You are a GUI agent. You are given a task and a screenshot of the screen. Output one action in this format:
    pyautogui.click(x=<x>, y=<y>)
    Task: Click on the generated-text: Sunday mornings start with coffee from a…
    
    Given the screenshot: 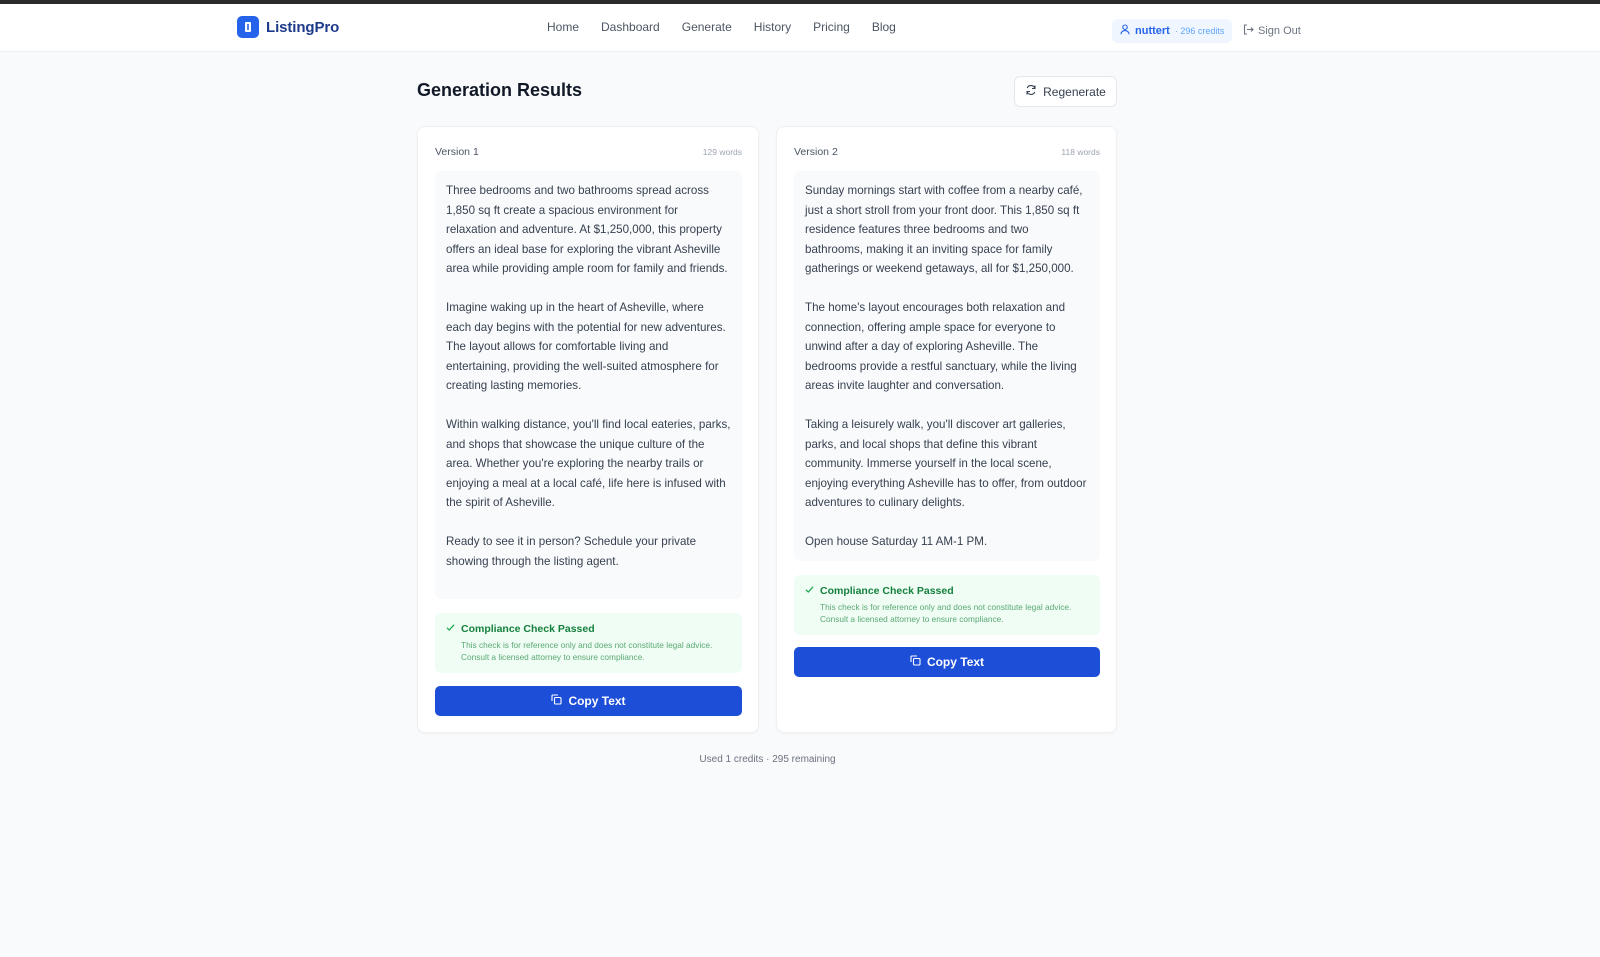 What is the action you would take?
    pyautogui.click(x=947, y=366)
    